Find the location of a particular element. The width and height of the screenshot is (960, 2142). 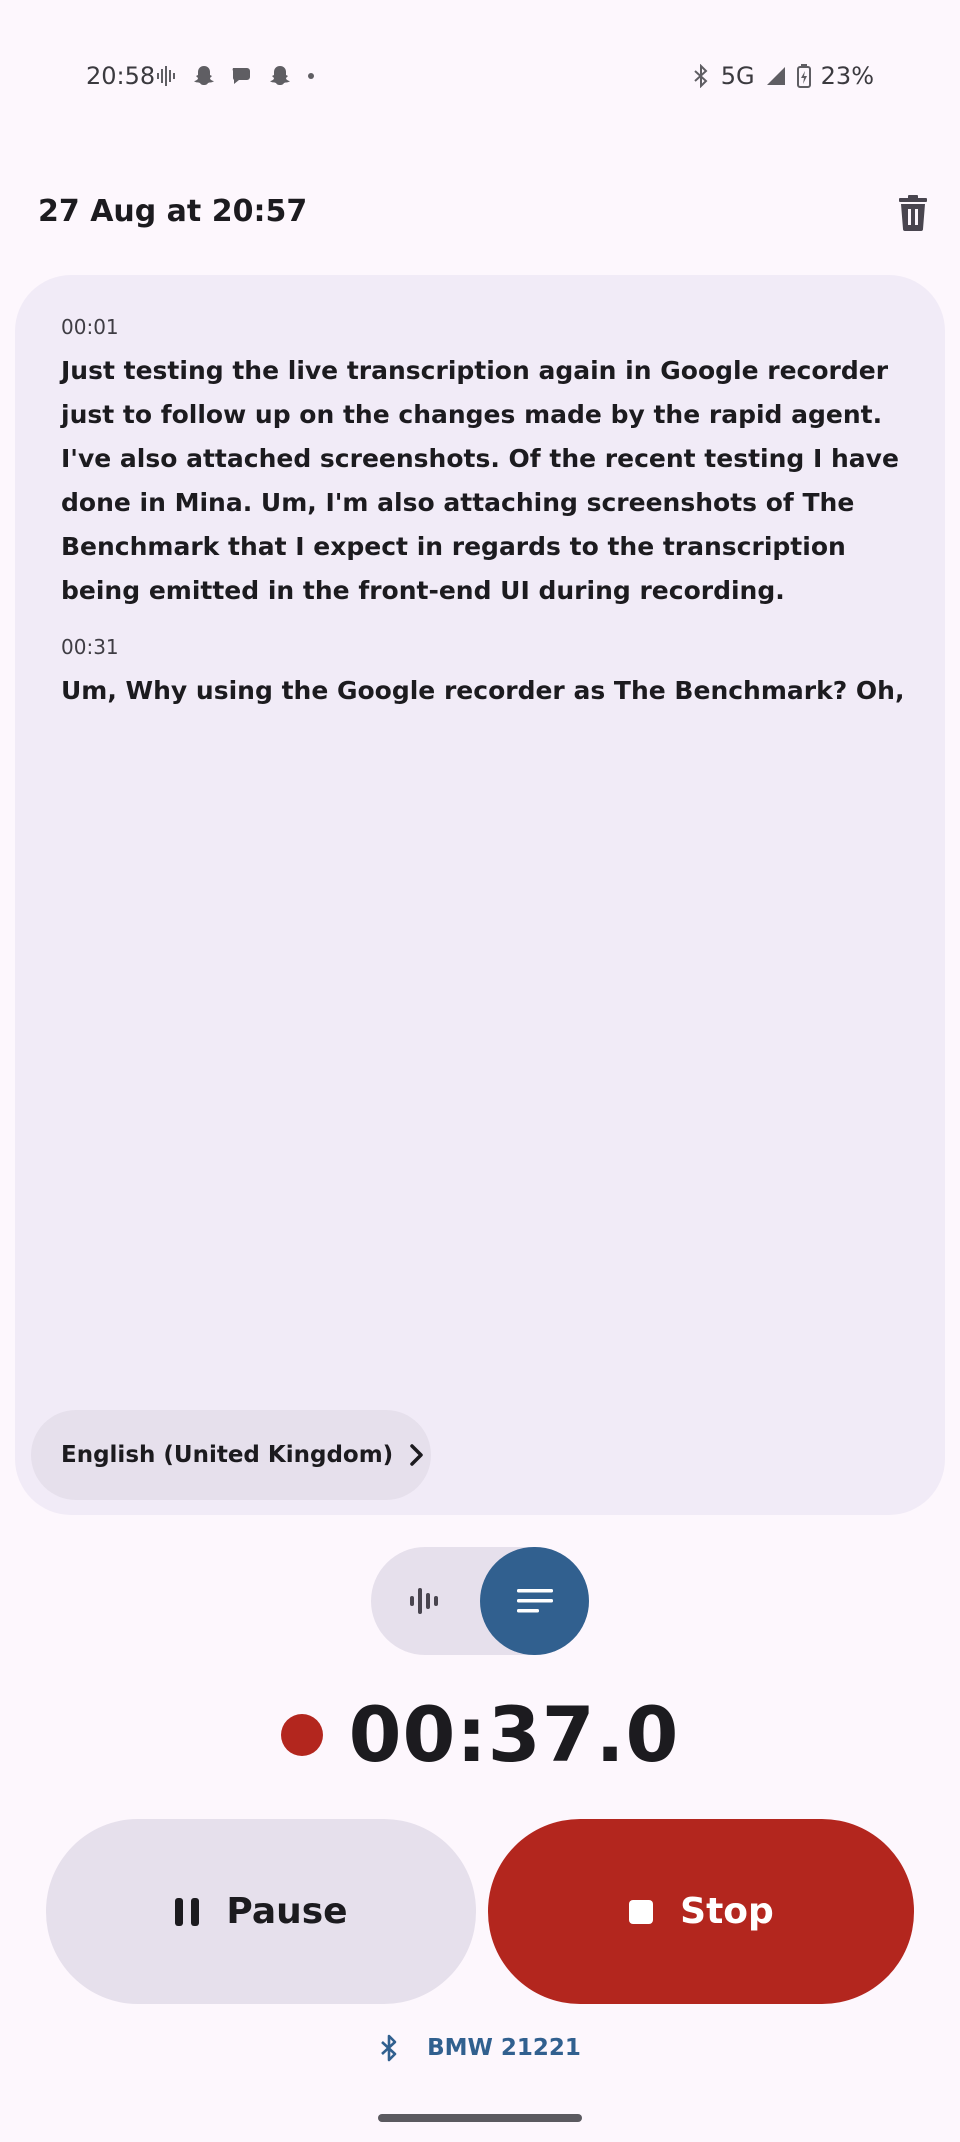

bluetooth-device: BMW 21221 is located at coordinates (480, 2048).